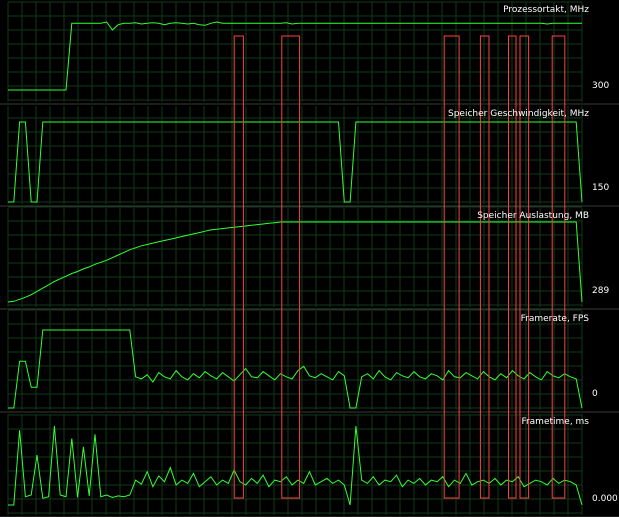 This screenshot has width=619, height=517. I want to click on panel-title: Frametime, ms, so click(555, 422).